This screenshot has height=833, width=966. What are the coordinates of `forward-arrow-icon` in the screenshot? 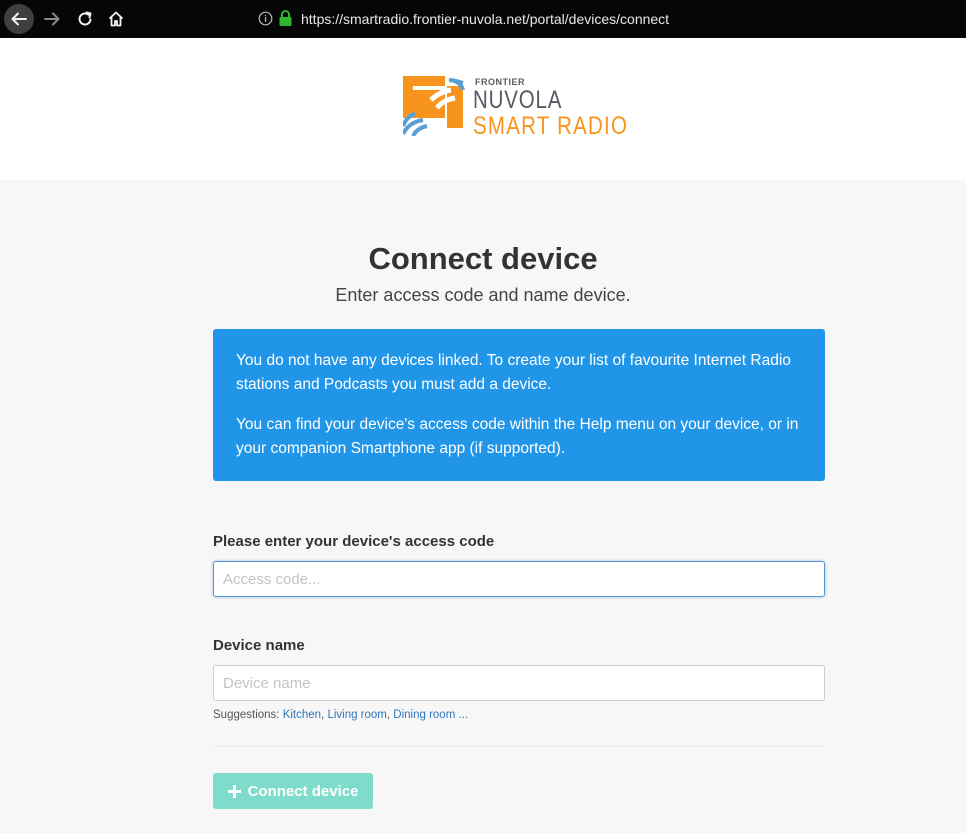 It's located at (52, 19).